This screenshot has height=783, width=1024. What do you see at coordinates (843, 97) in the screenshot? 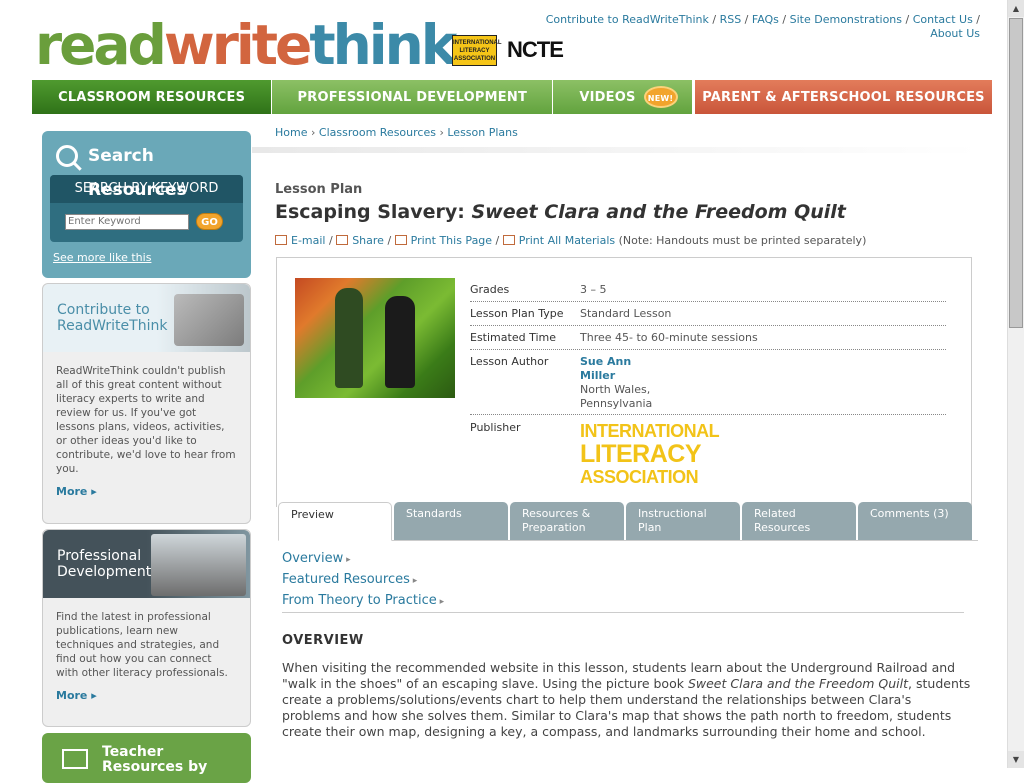
I see `nav-parent-afterschool: PARENT & AFTERSCHOOL RESOURCES` at bounding box center [843, 97].